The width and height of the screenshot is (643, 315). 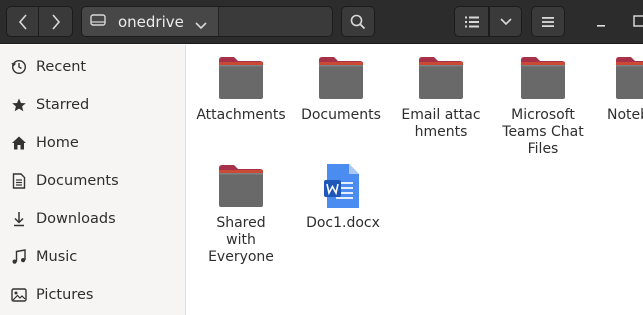 What do you see at coordinates (543, 106) in the screenshot?
I see `folder-item-microsoft-teams-chat-files: Microsoft Teams Chat Files` at bounding box center [543, 106].